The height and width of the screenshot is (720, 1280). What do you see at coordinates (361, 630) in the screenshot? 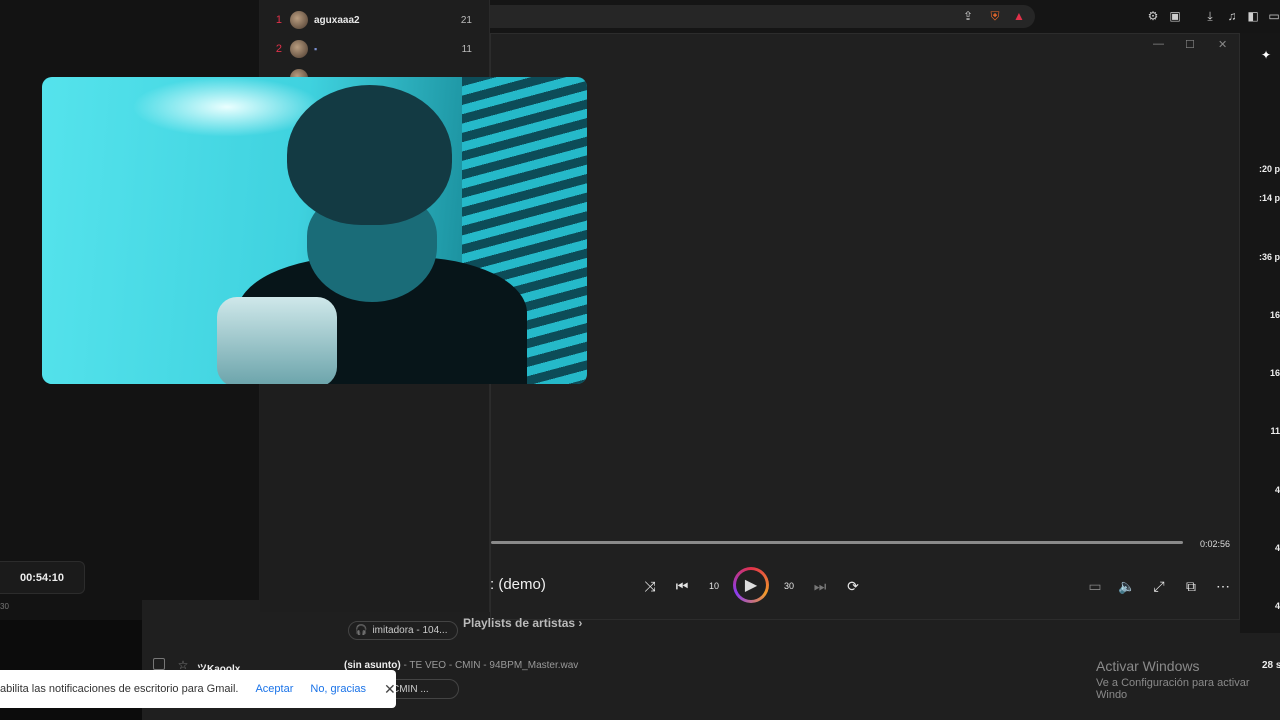
I see `headphones-icon: 🎧` at bounding box center [361, 630].